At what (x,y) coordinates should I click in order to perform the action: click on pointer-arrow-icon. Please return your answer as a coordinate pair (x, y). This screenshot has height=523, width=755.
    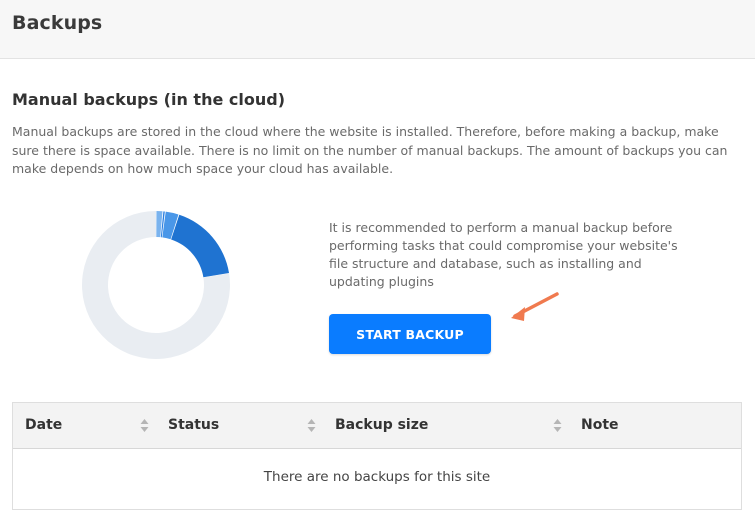
    Looking at the image, I should click on (535, 306).